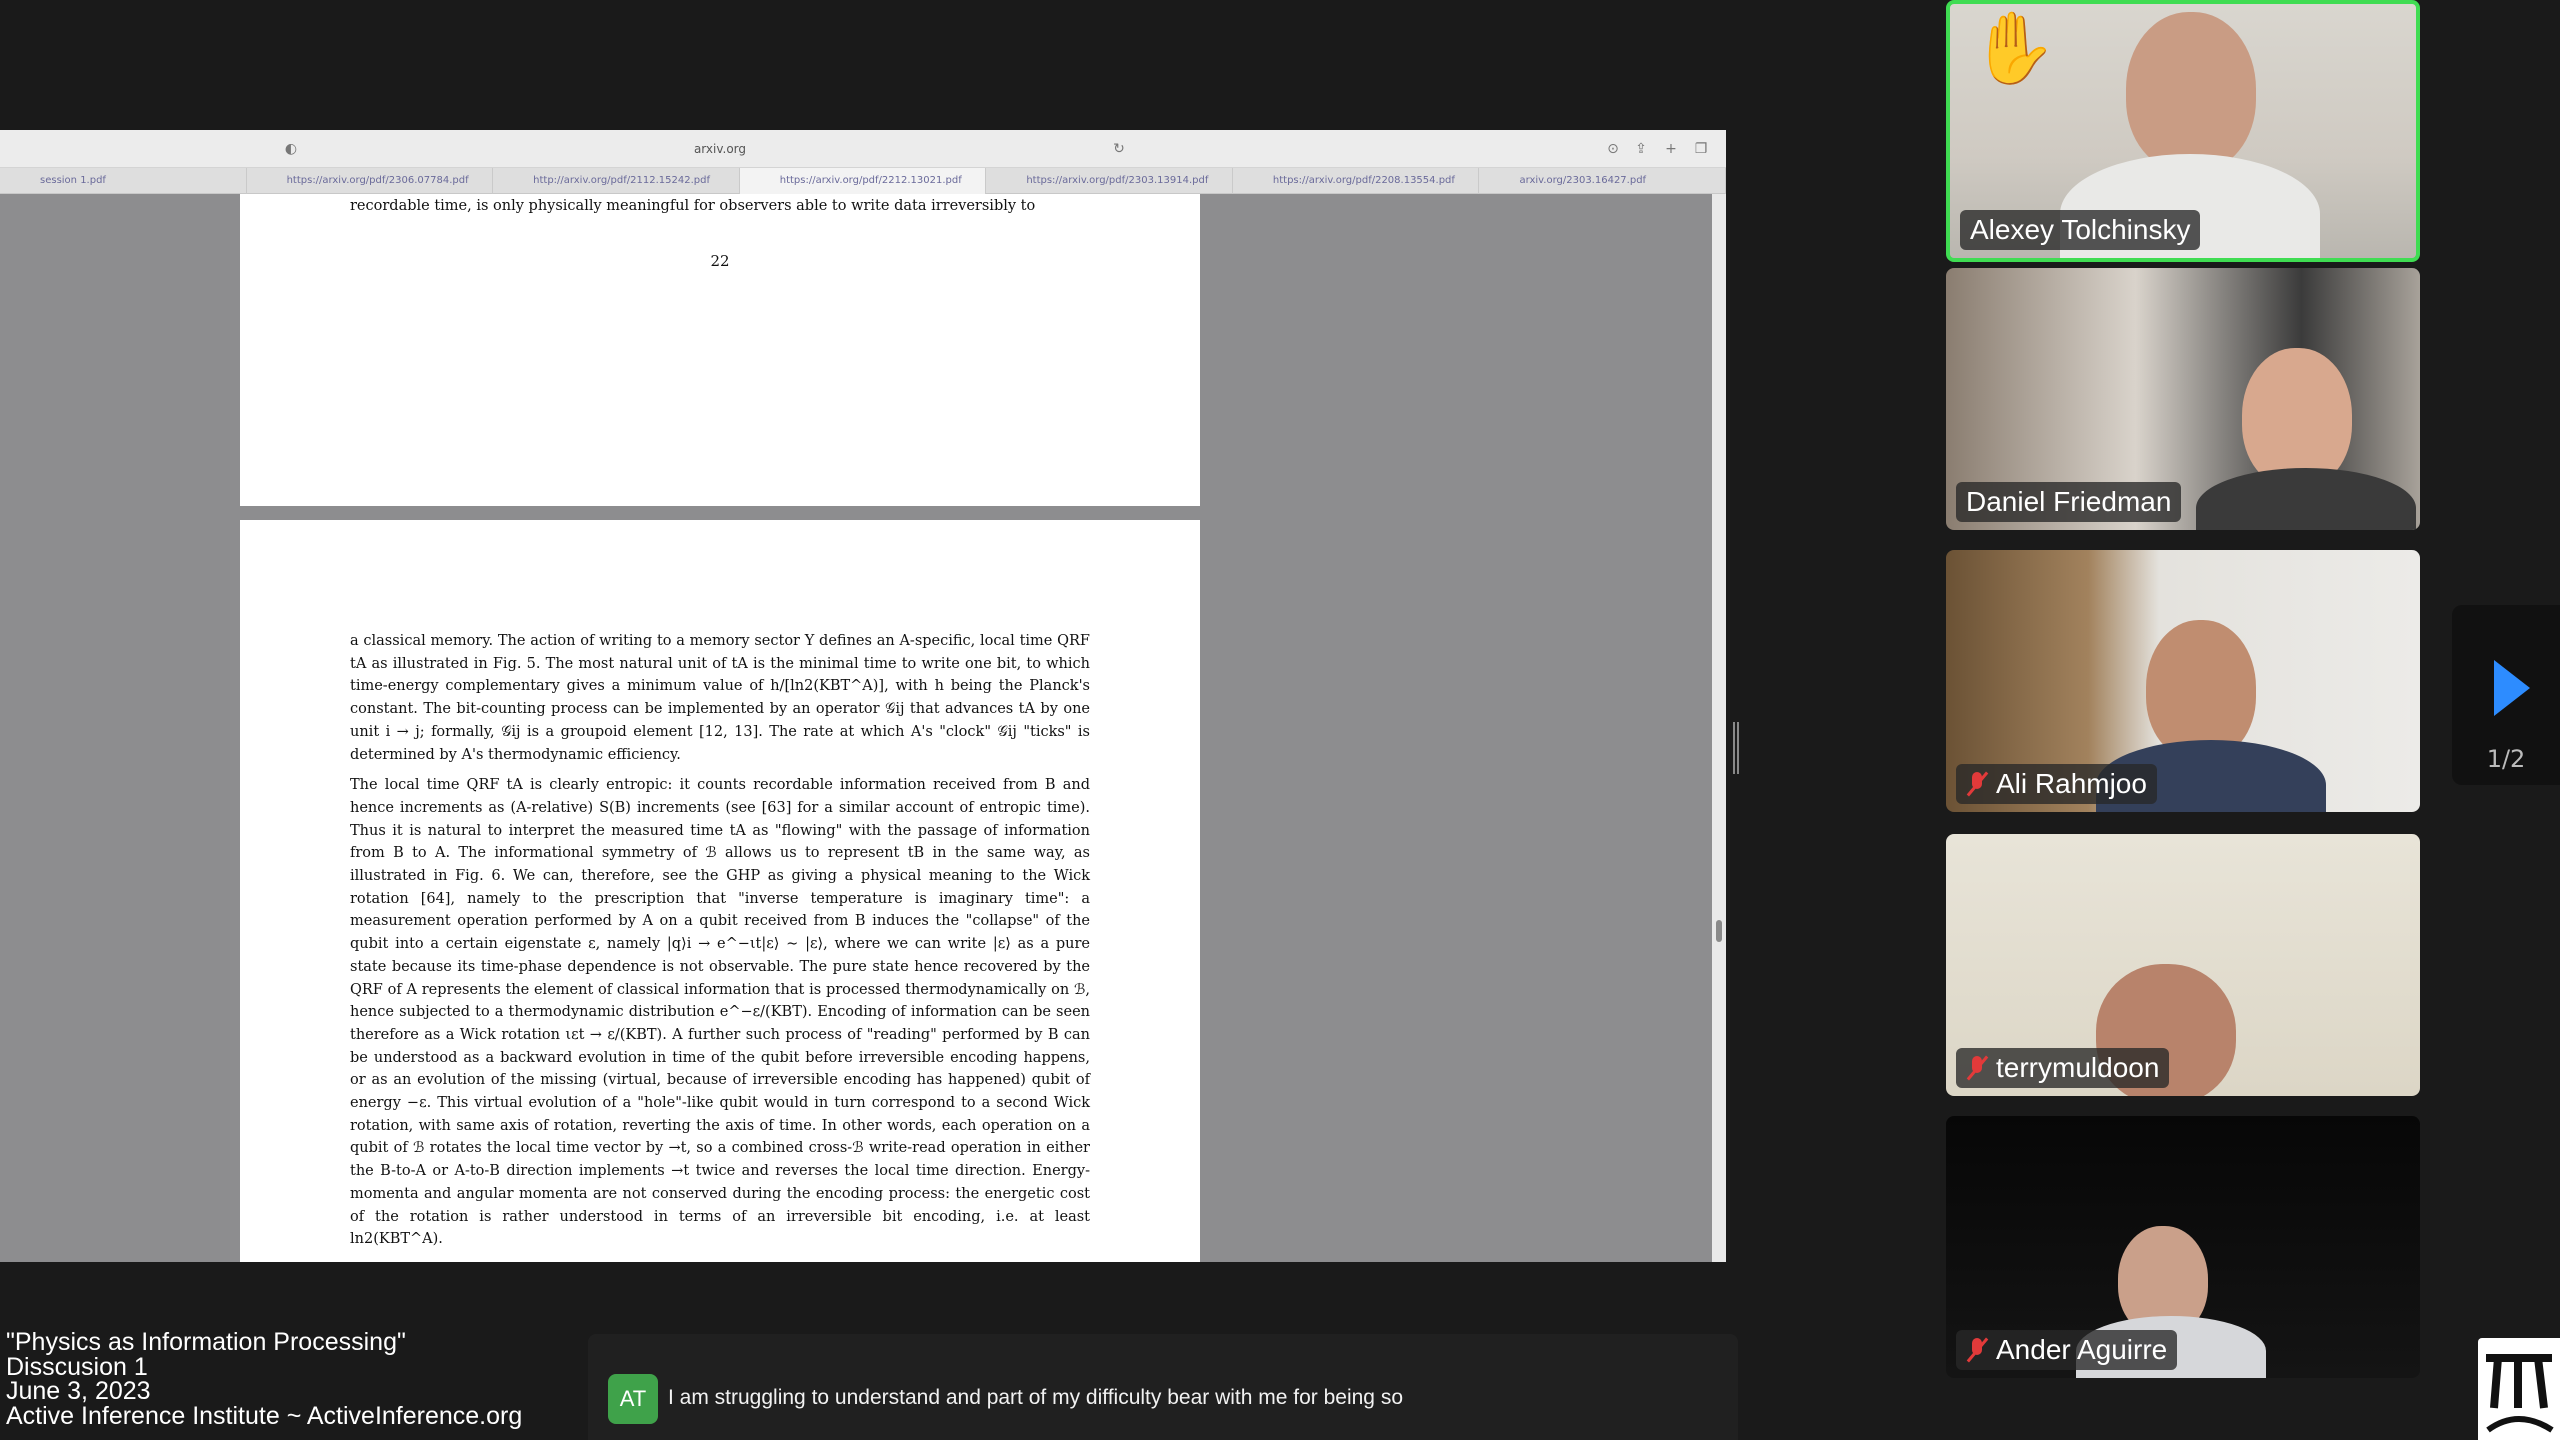 This screenshot has height=1440, width=2560. I want to click on address-bar: arxiv.org, so click(720, 149).